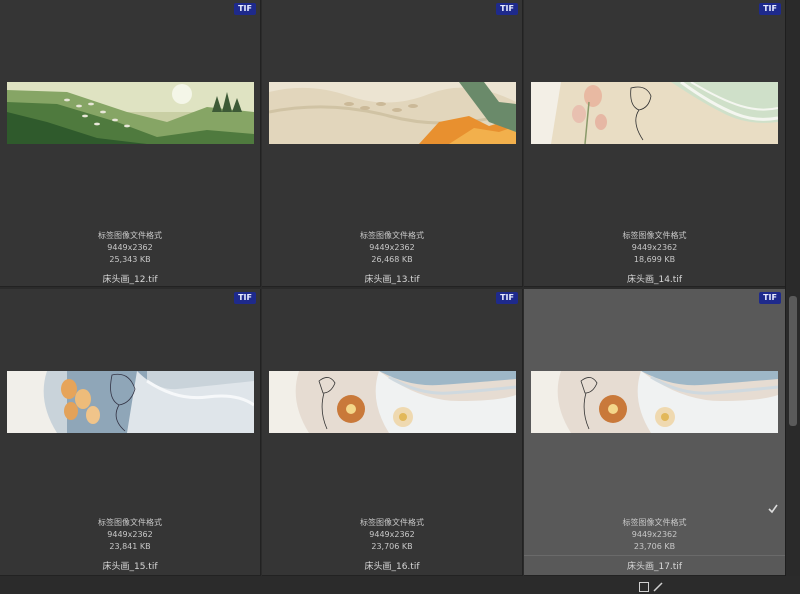  What do you see at coordinates (658, 587) in the screenshot?
I see `pencil-icon` at bounding box center [658, 587].